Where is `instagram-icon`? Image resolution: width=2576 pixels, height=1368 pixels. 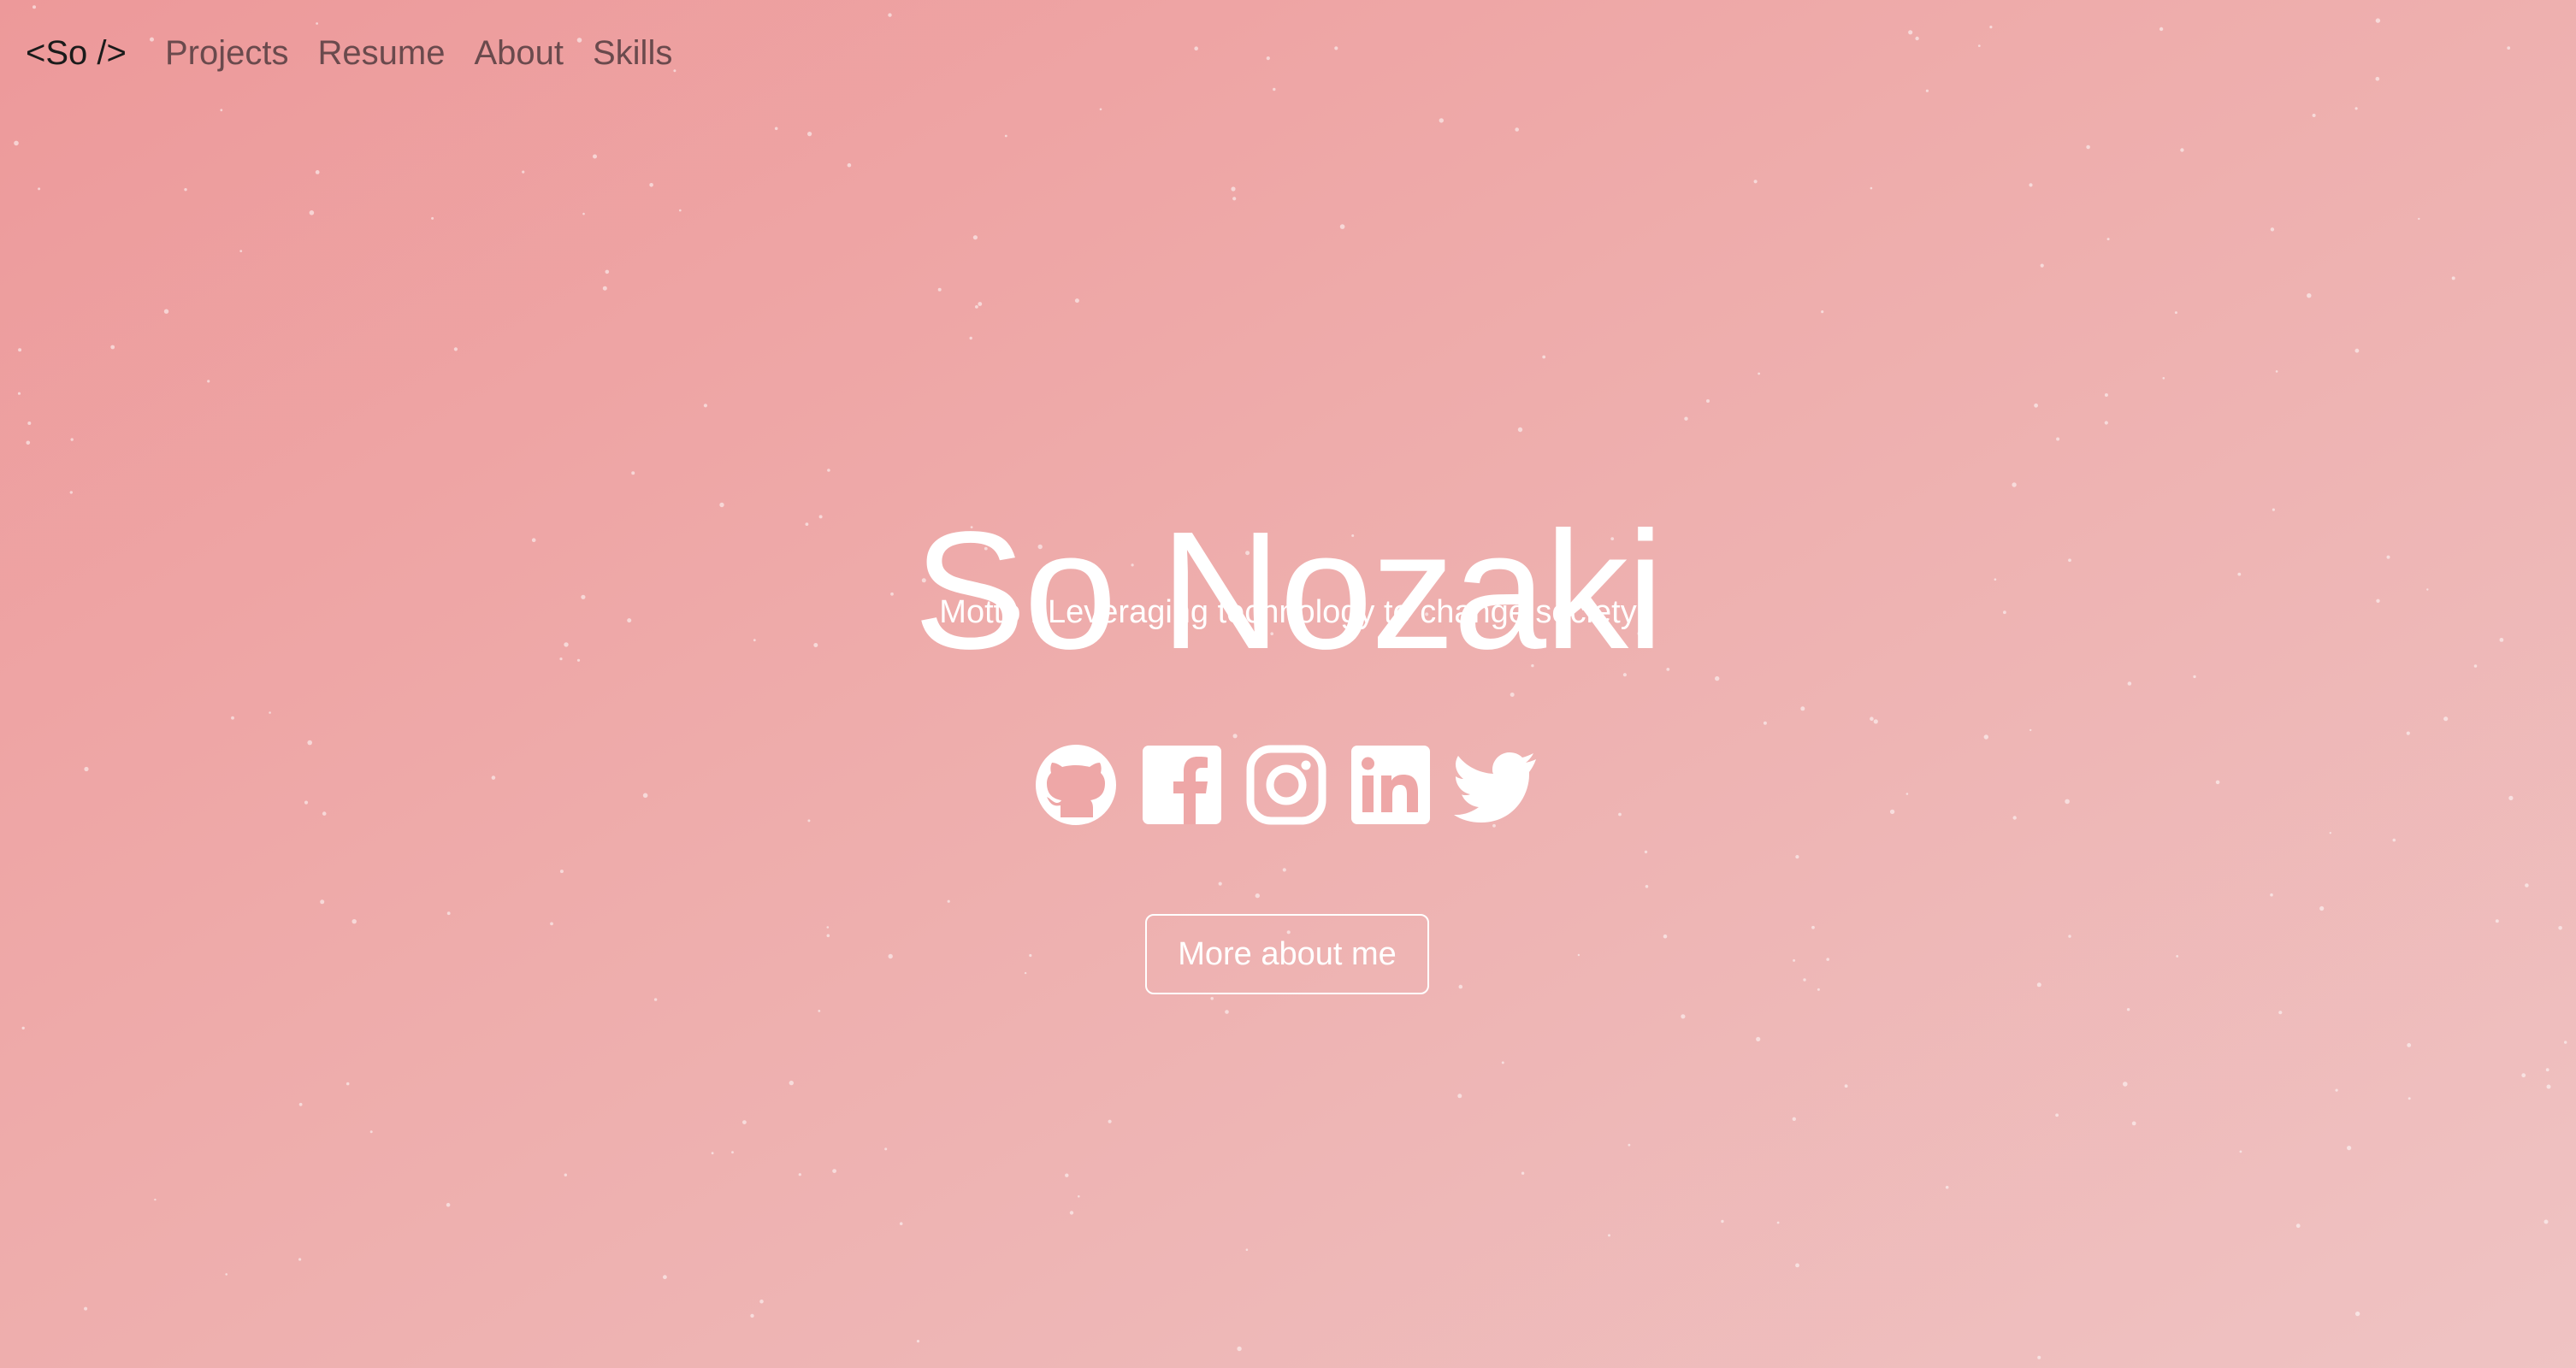
instagram-icon is located at coordinates (1286, 785).